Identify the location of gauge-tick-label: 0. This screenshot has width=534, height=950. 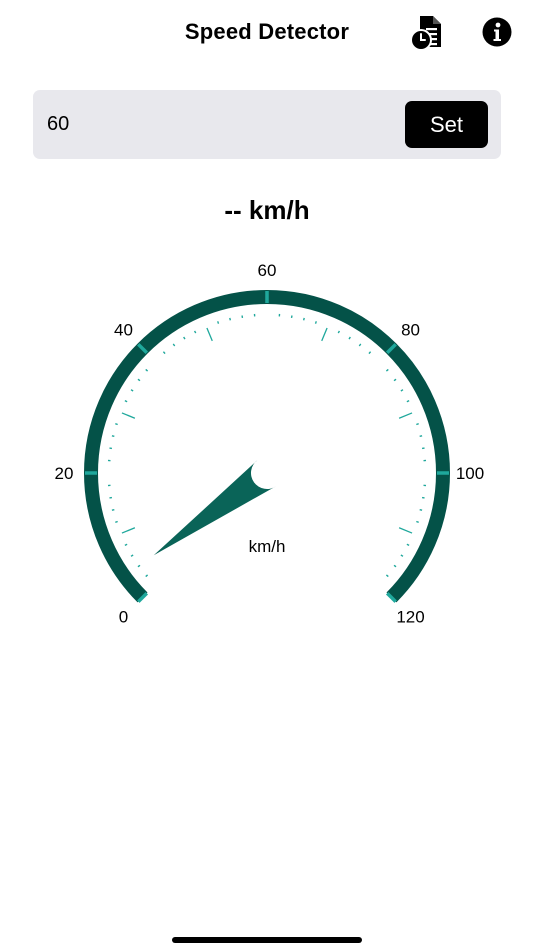
(123, 617).